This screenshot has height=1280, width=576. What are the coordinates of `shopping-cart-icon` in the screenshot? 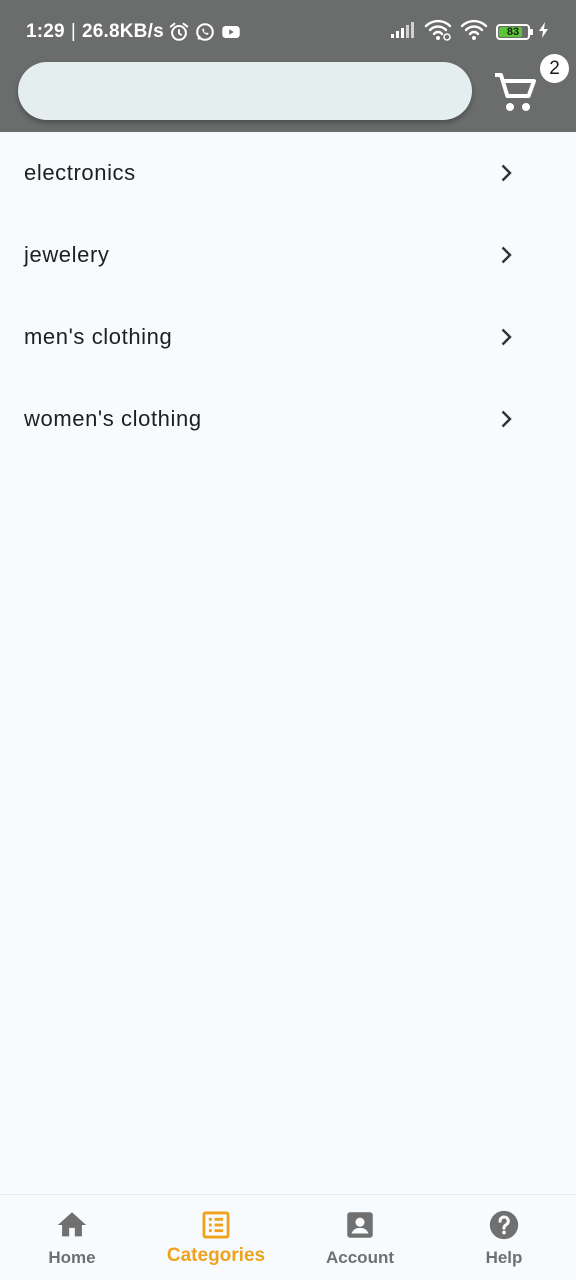 It's located at (516, 95).